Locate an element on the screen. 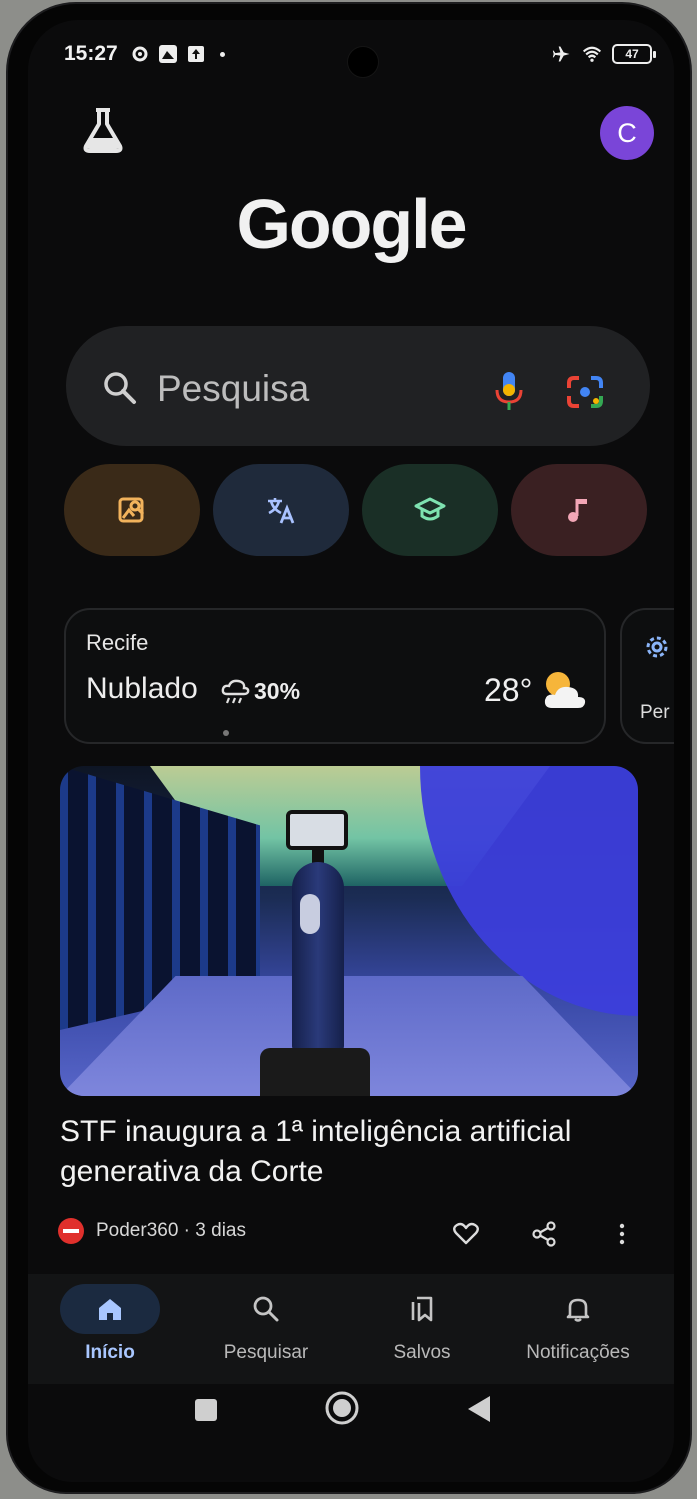 The image size is (697, 1499). weather-condition: Nublado is located at coordinates (142, 688).